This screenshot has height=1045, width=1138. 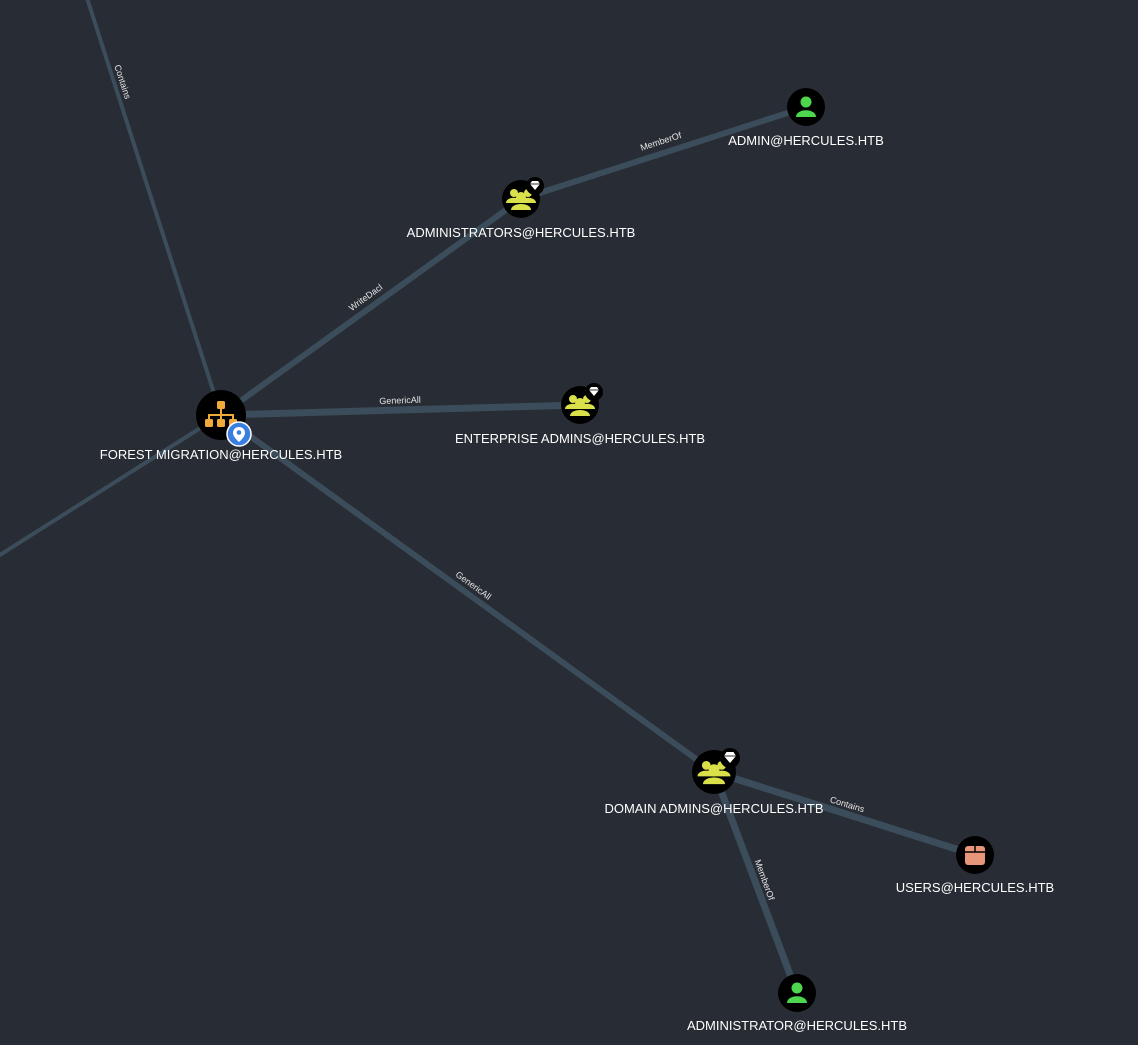 What do you see at coordinates (975, 865) in the screenshot?
I see `node-users: USERS@HERCULES.HTB` at bounding box center [975, 865].